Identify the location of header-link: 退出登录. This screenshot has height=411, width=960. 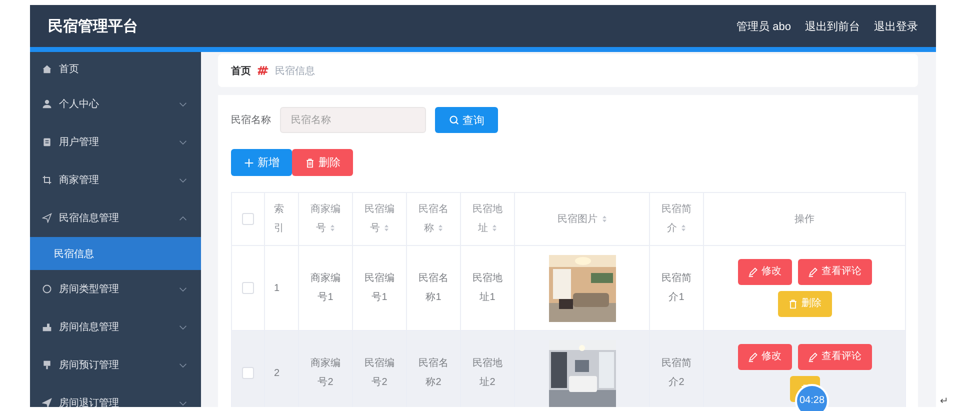
(896, 26).